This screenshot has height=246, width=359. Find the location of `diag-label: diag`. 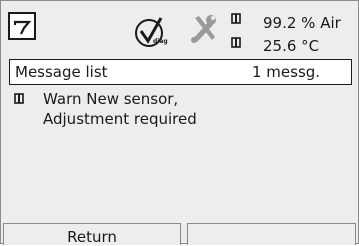

diag-label: diag is located at coordinates (160, 41).